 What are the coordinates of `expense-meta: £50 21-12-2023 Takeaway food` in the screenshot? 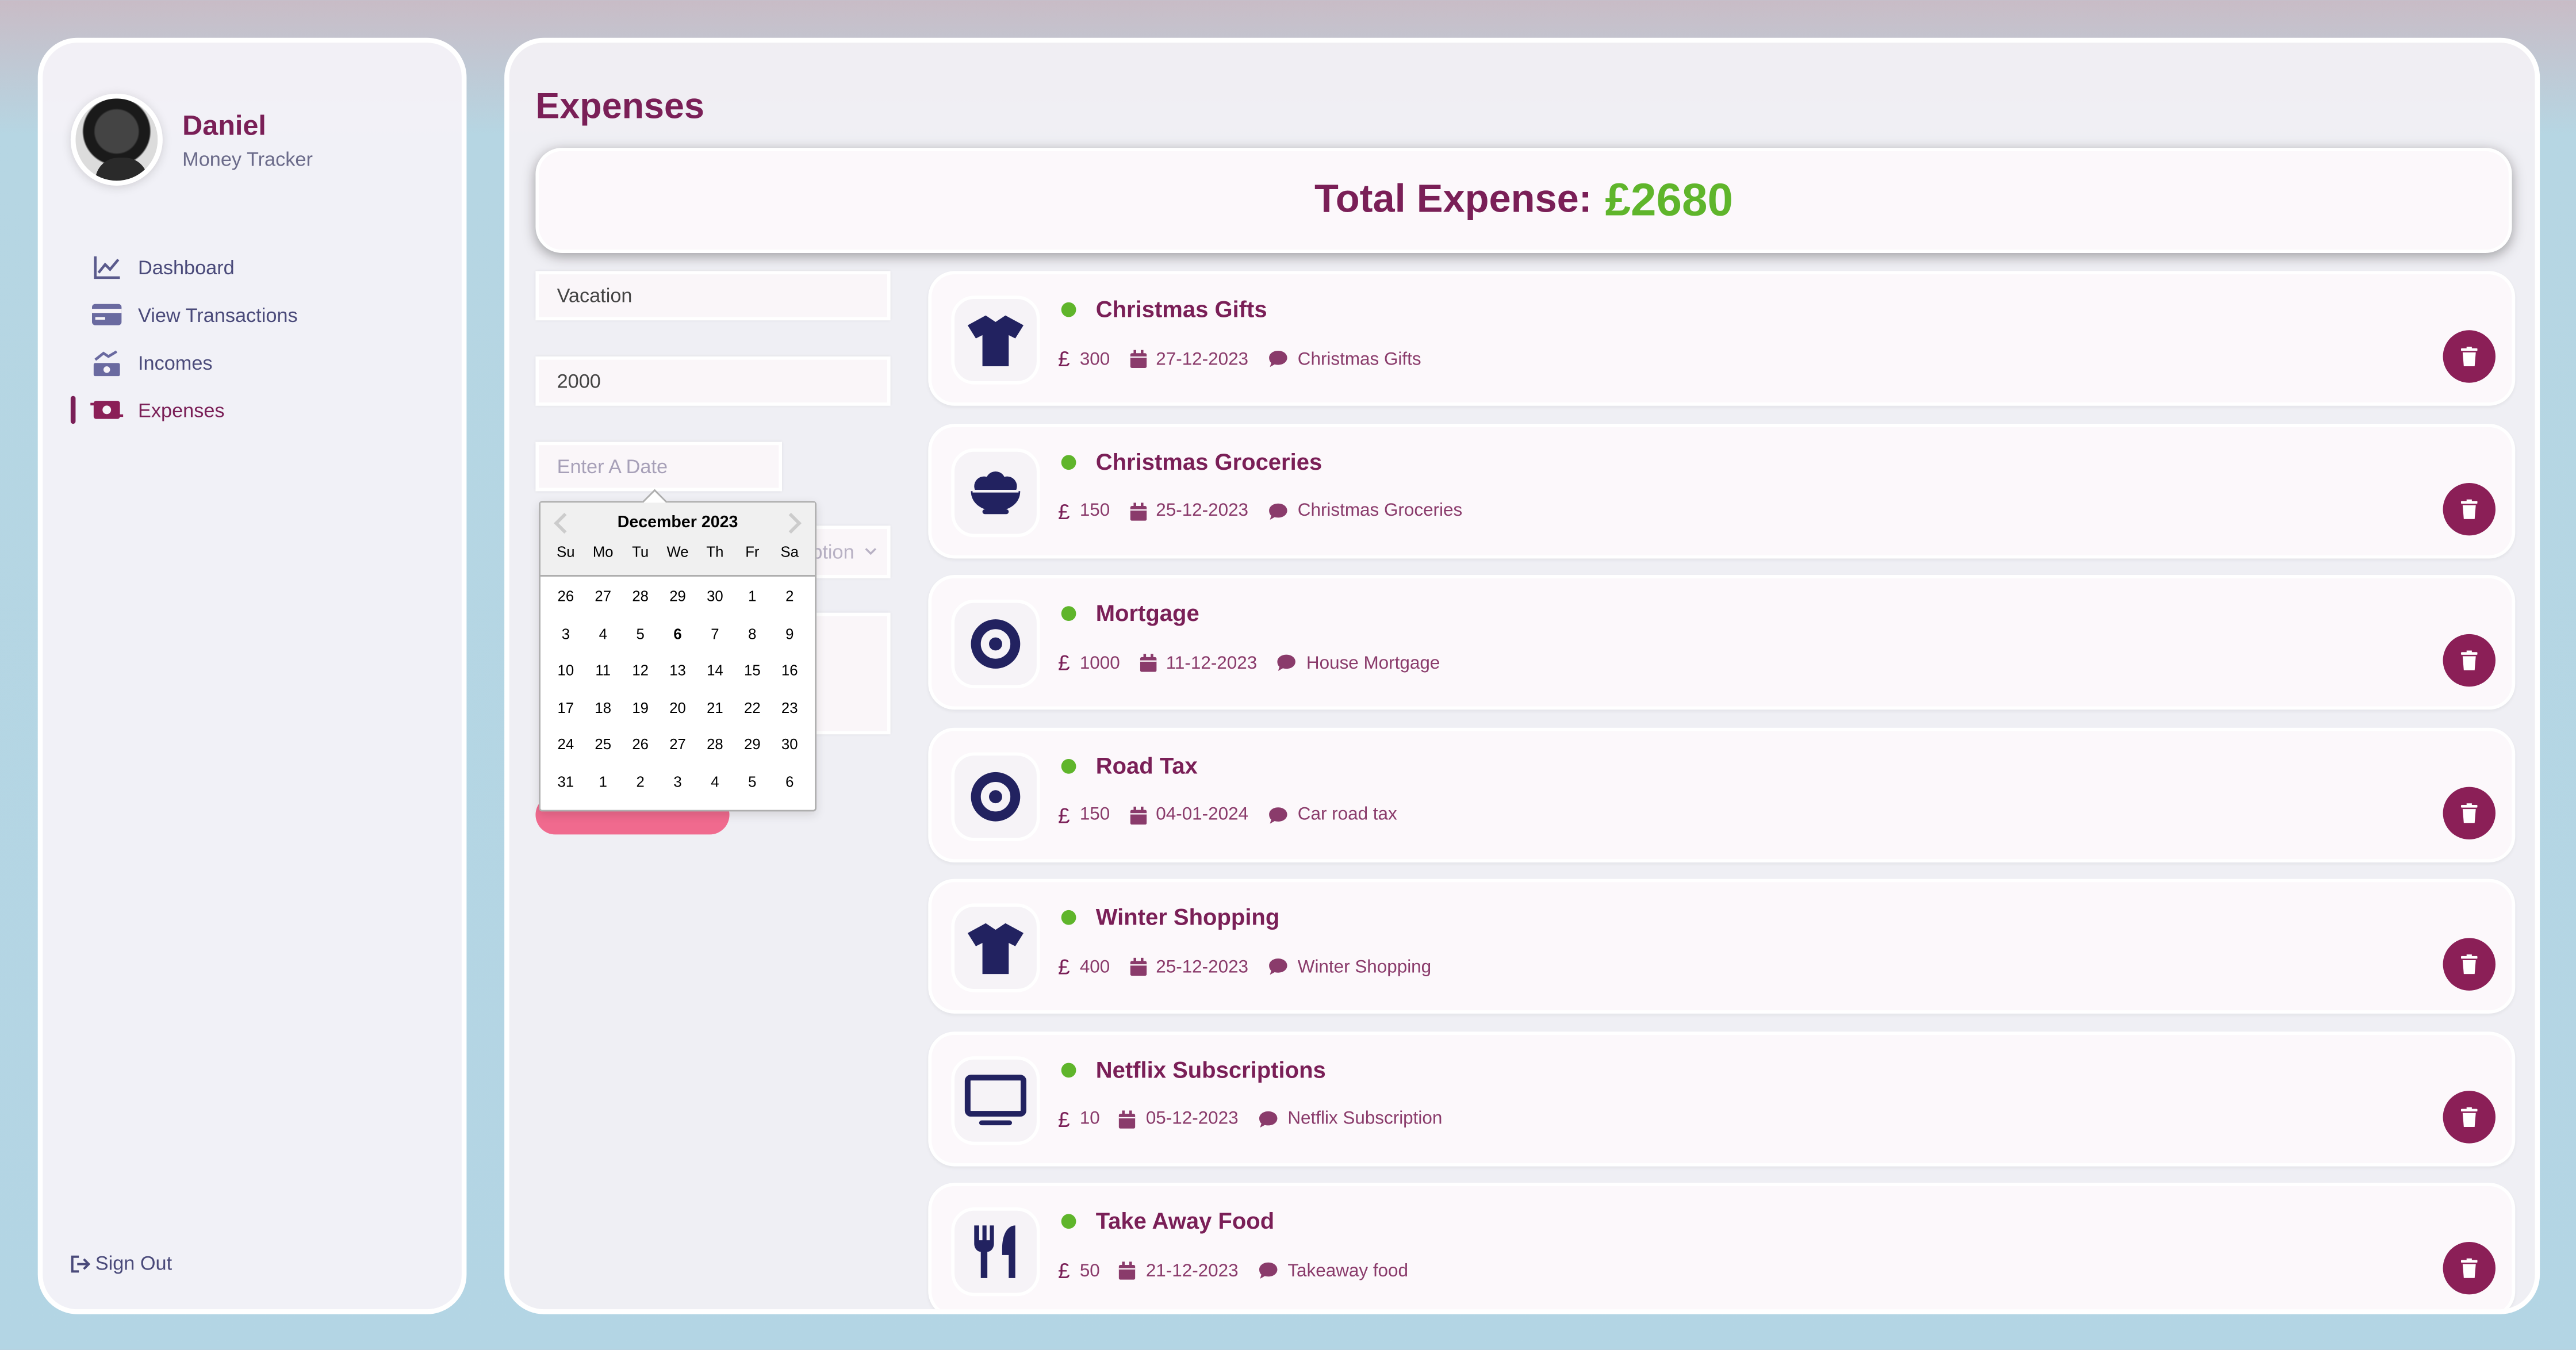 It's located at (1243, 1271).